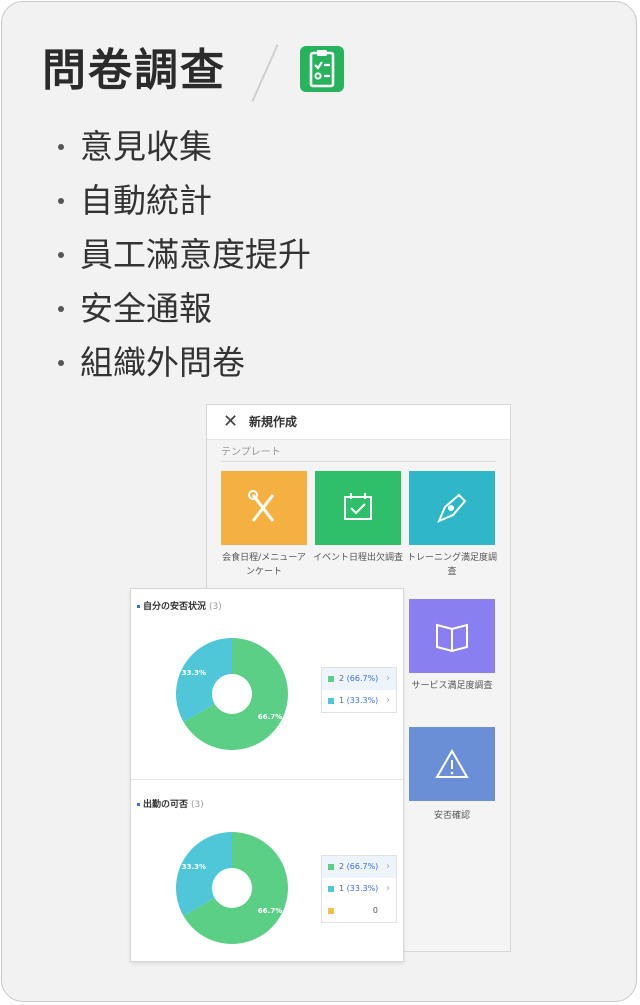 Image resolution: width=640 pixels, height=1005 pixels. What do you see at coordinates (452, 565) in the screenshot?
I see `template-label: トレーニング満足度調査` at bounding box center [452, 565].